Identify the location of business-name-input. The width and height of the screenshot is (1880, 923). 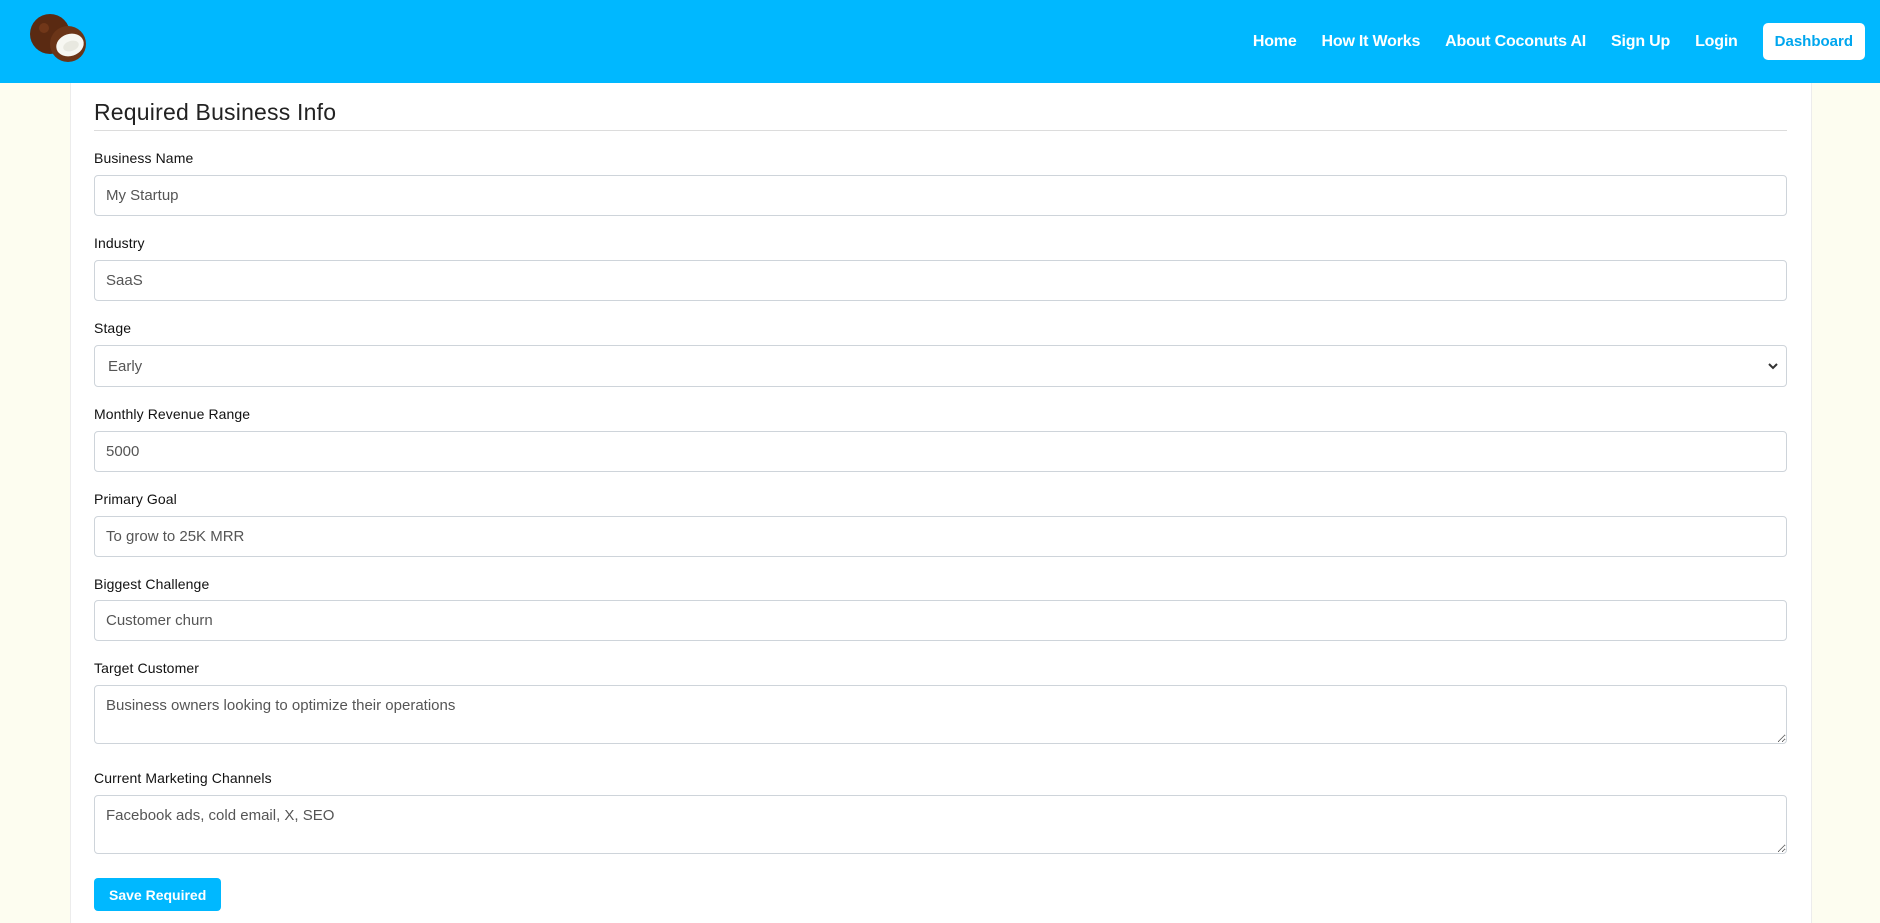
(940, 195).